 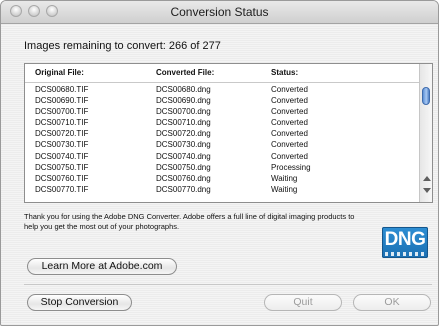 I want to click on table-row: DCS00750.TIF DCS00750.dng Processing, so click(x=223, y=167).